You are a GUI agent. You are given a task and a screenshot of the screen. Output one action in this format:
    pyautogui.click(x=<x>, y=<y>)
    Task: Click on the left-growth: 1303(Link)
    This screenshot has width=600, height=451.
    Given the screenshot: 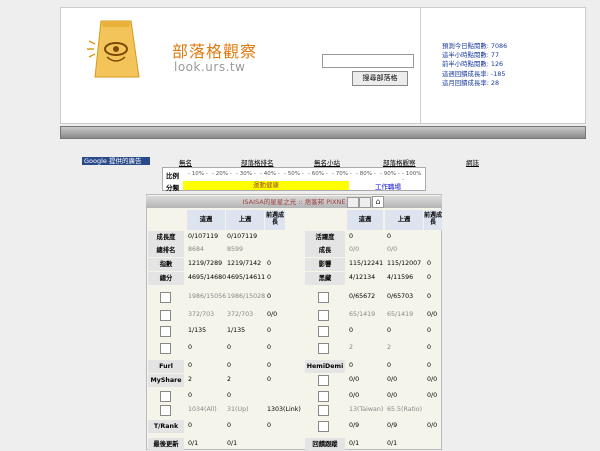 What is the action you would take?
    pyautogui.click(x=284, y=409)
    